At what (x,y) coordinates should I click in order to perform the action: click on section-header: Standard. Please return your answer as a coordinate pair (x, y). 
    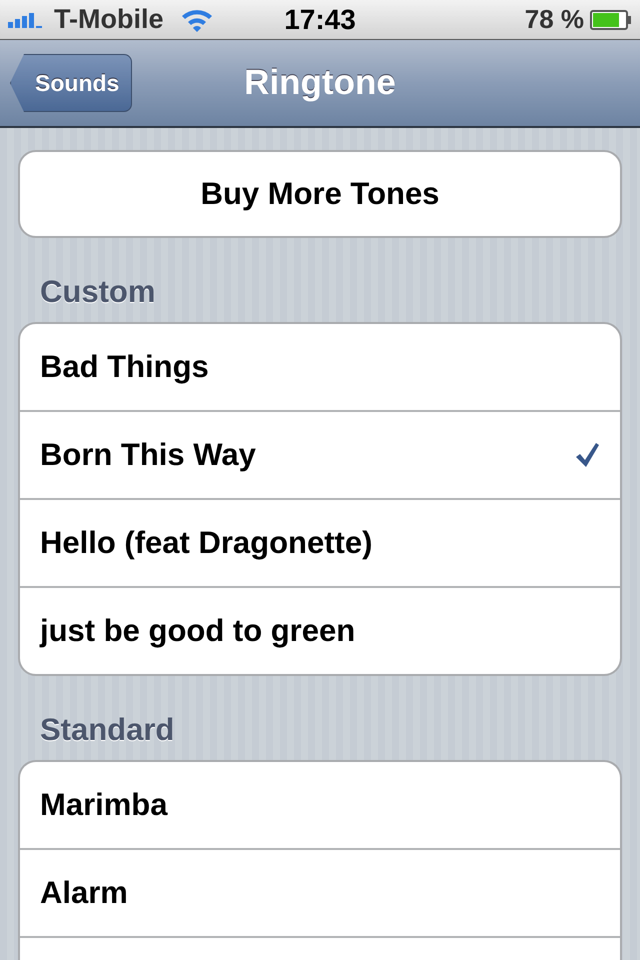
    Looking at the image, I should click on (108, 730).